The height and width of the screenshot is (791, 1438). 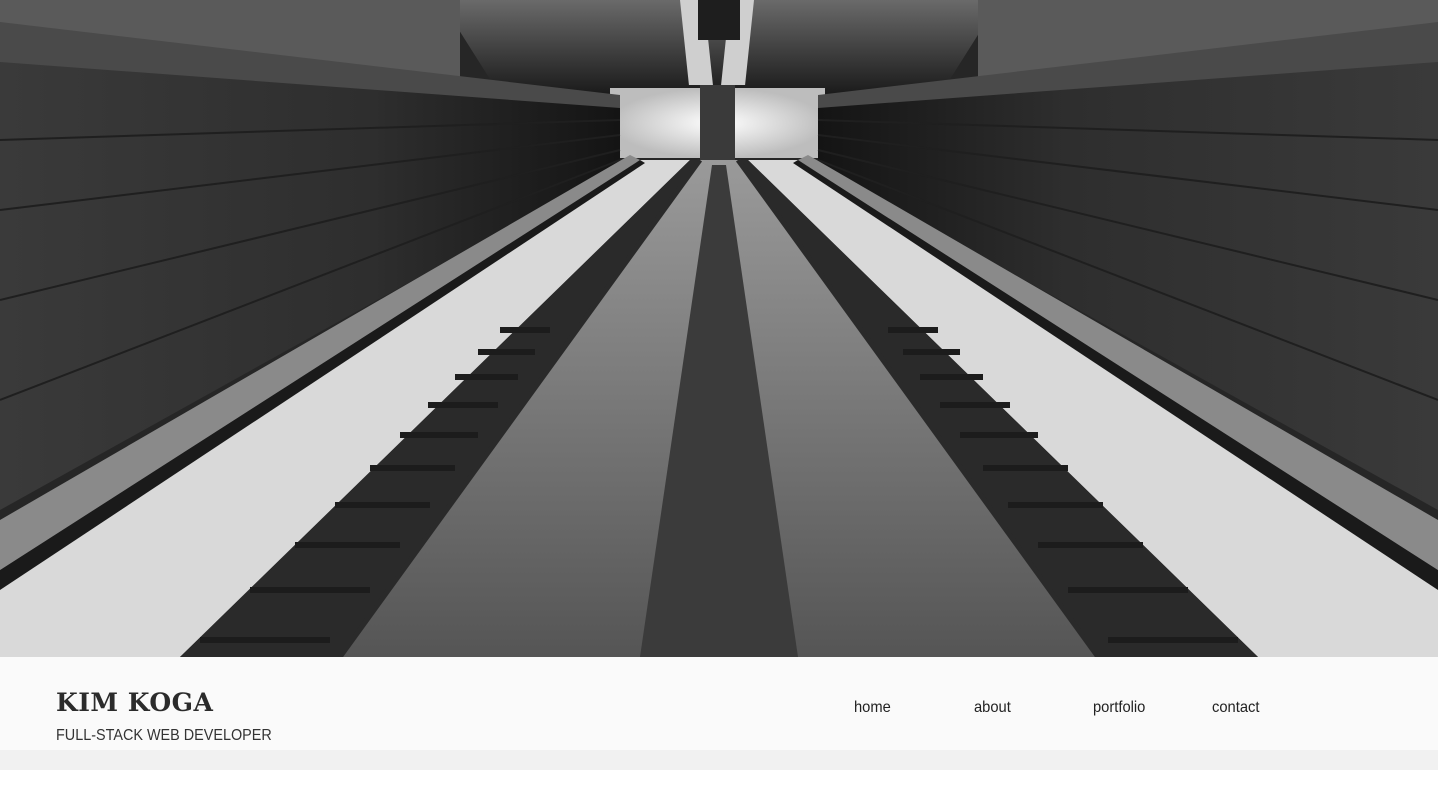 I want to click on section-divider, so click(x=719, y=760).